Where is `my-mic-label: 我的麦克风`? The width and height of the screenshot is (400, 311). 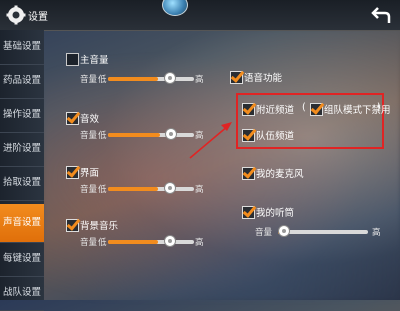 my-mic-label: 我的麦克风 is located at coordinates (280, 174).